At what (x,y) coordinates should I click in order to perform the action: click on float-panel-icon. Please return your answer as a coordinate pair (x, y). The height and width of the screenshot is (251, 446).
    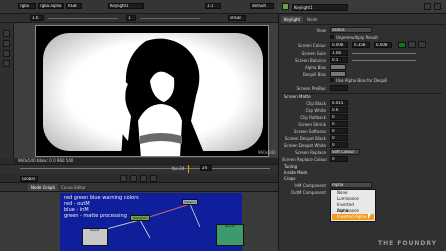
    Looking at the image, I should click on (427, 6).